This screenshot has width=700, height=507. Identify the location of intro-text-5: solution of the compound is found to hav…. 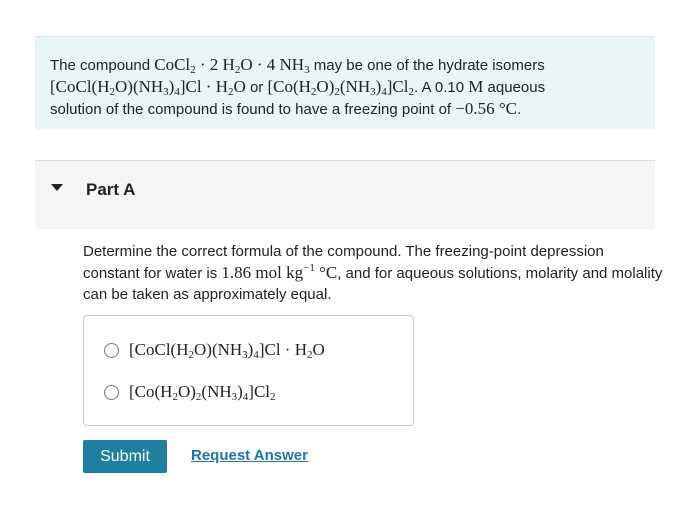
(253, 109).